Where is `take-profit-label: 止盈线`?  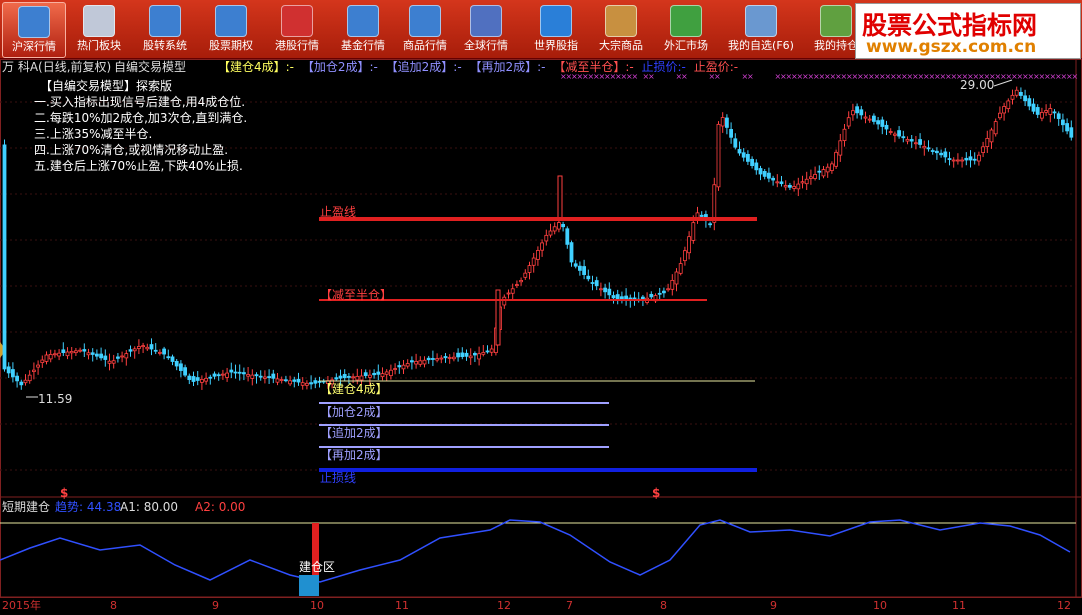
take-profit-label: 止盈线 is located at coordinates (338, 212).